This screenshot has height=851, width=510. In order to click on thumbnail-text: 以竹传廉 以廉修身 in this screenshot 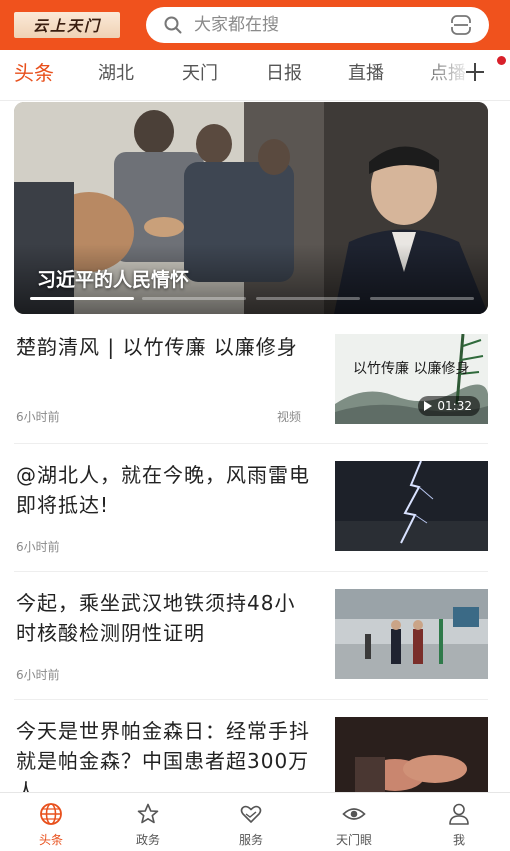, I will do `click(411, 369)`.